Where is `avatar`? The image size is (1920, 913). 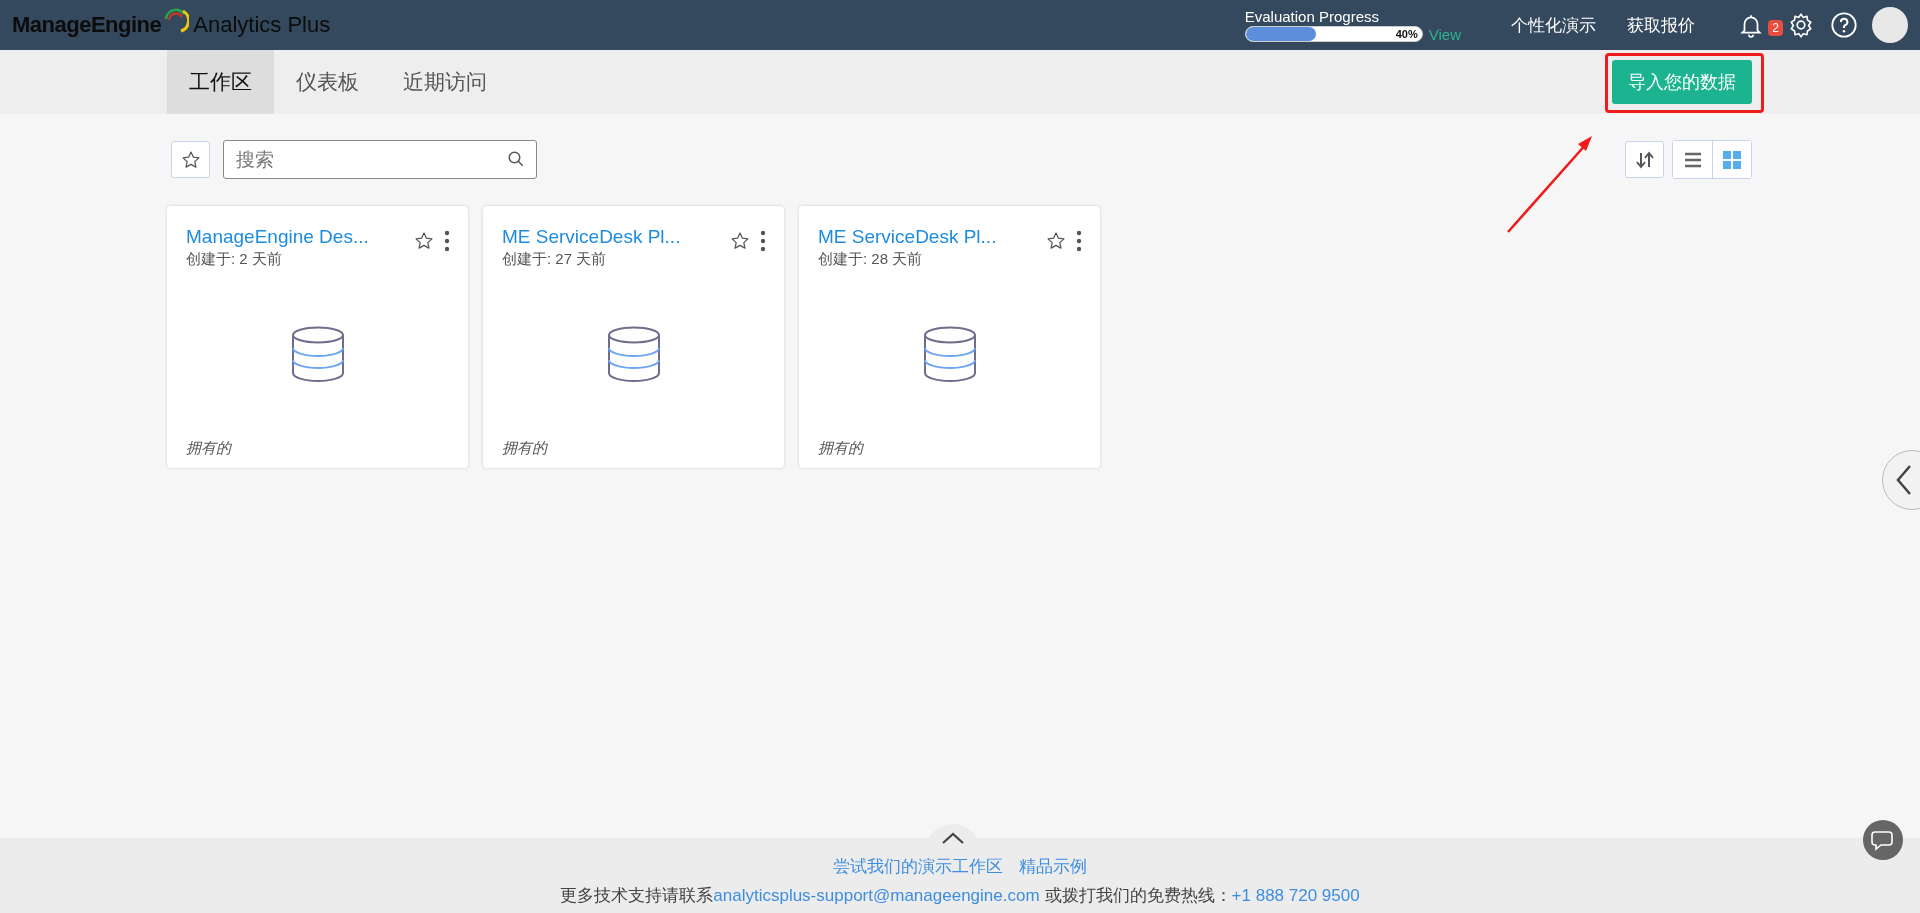
avatar is located at coordinates (1890, 25).